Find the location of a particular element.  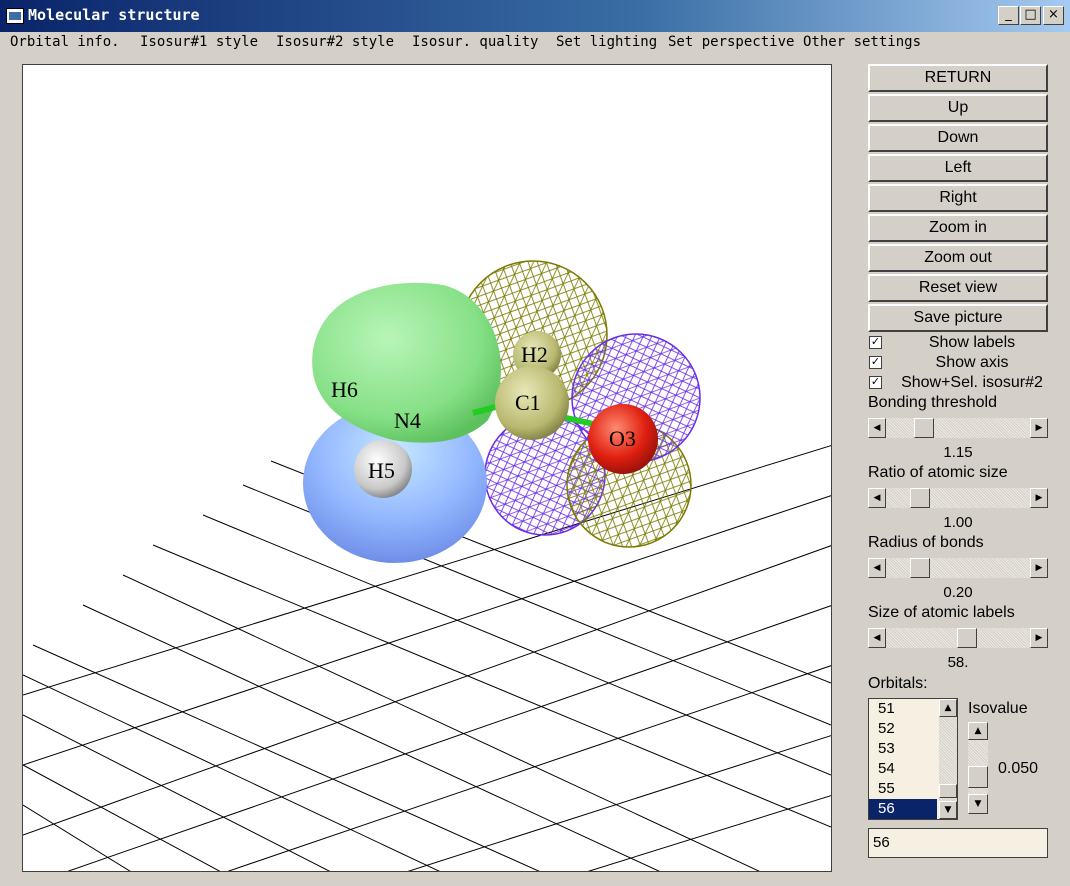

atom-label-n4: N4 is located at coordinates (407, 420).